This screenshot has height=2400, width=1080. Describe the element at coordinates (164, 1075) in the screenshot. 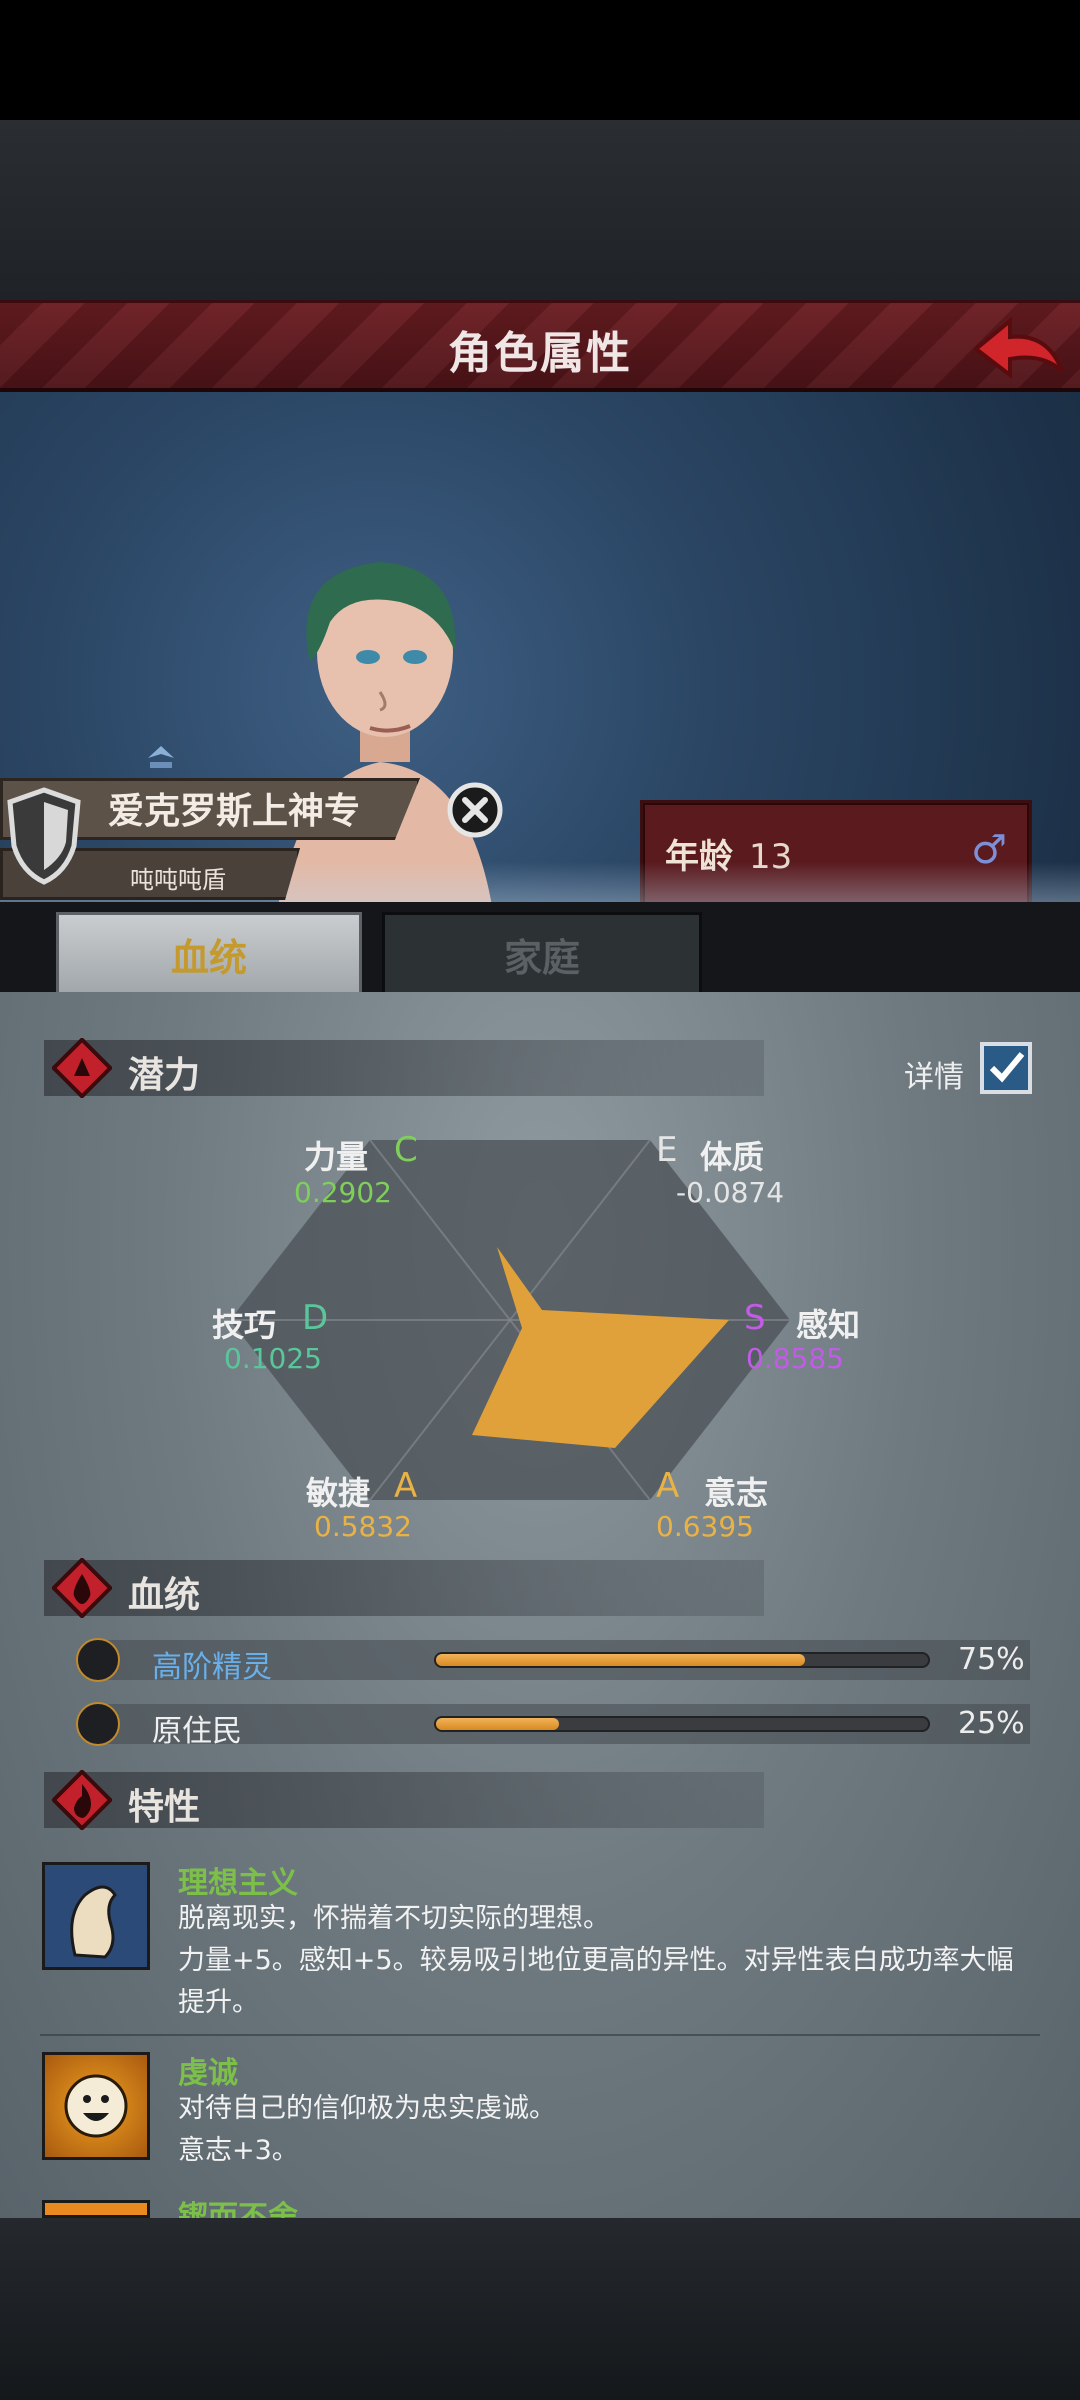

I see `potential-label: 潜力` at that location.